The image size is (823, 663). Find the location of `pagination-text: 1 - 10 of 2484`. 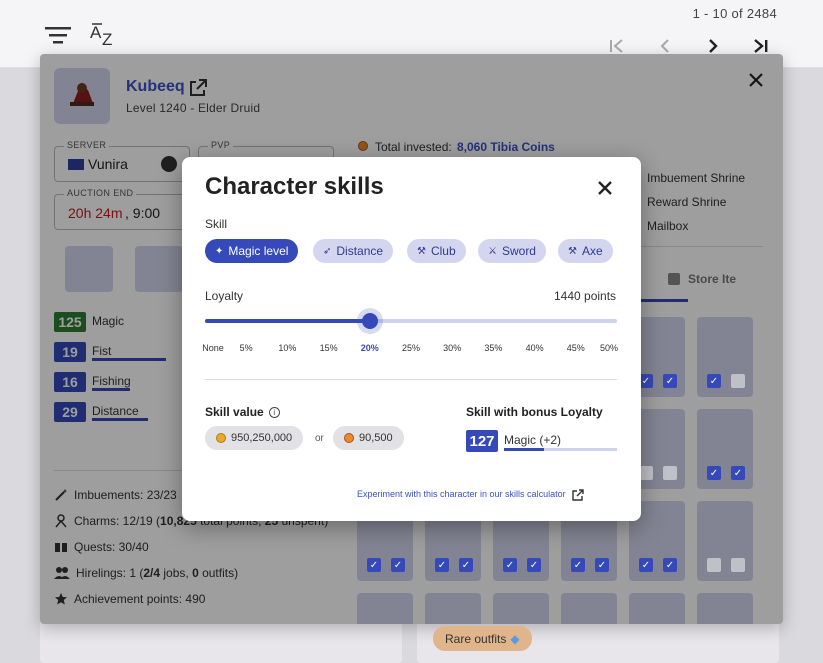

pagination-text: 1 - 10 of 2484 is located at coordinates (734, 13).